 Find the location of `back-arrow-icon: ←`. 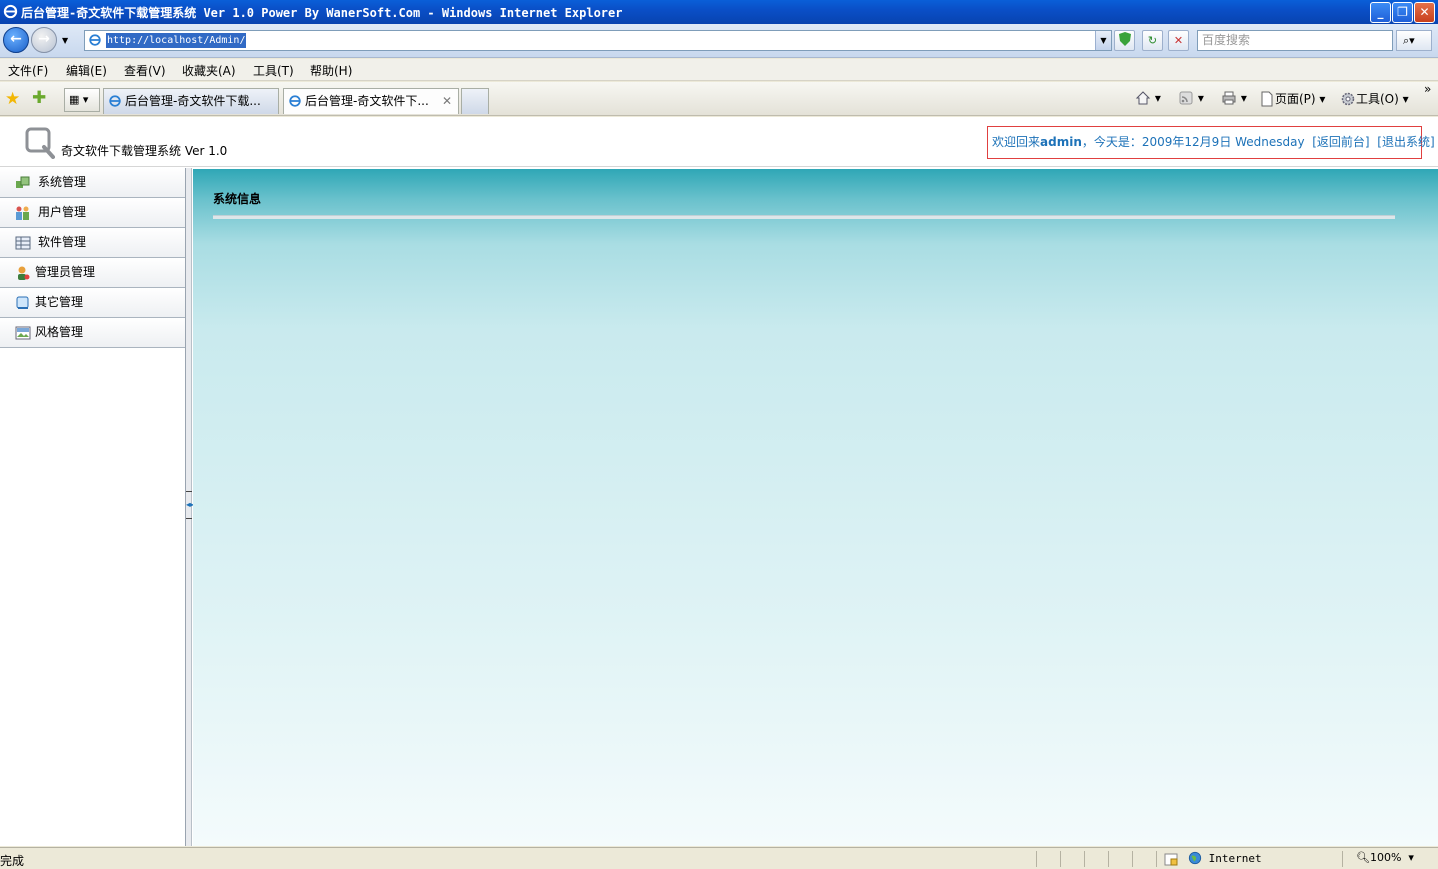

back-arrow-icon: ← is located at coordinates (16, 39).